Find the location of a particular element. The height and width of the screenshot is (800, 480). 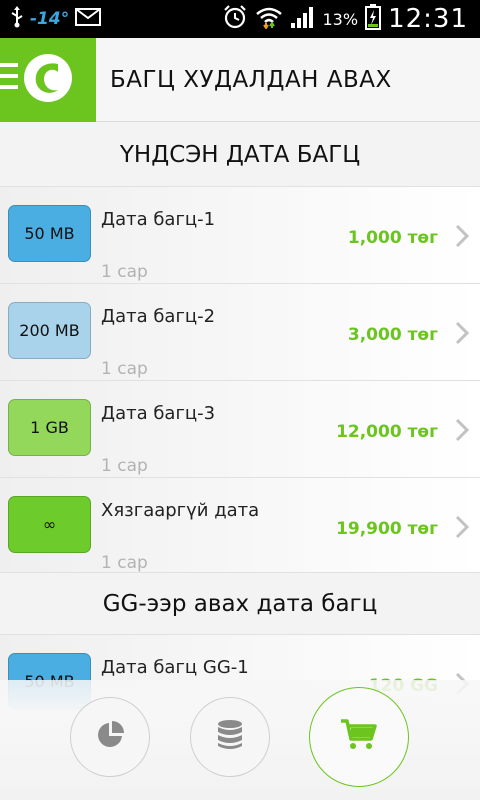

hamburger-icon is located at coordinates (9, 79).